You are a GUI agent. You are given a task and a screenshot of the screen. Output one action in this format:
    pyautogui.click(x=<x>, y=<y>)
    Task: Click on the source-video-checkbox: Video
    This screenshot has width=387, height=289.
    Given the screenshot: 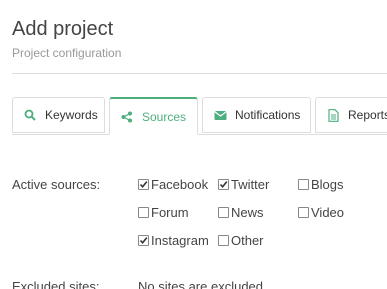 What is the action you would take?
    pyautogui.click(x=321, y=212)
    